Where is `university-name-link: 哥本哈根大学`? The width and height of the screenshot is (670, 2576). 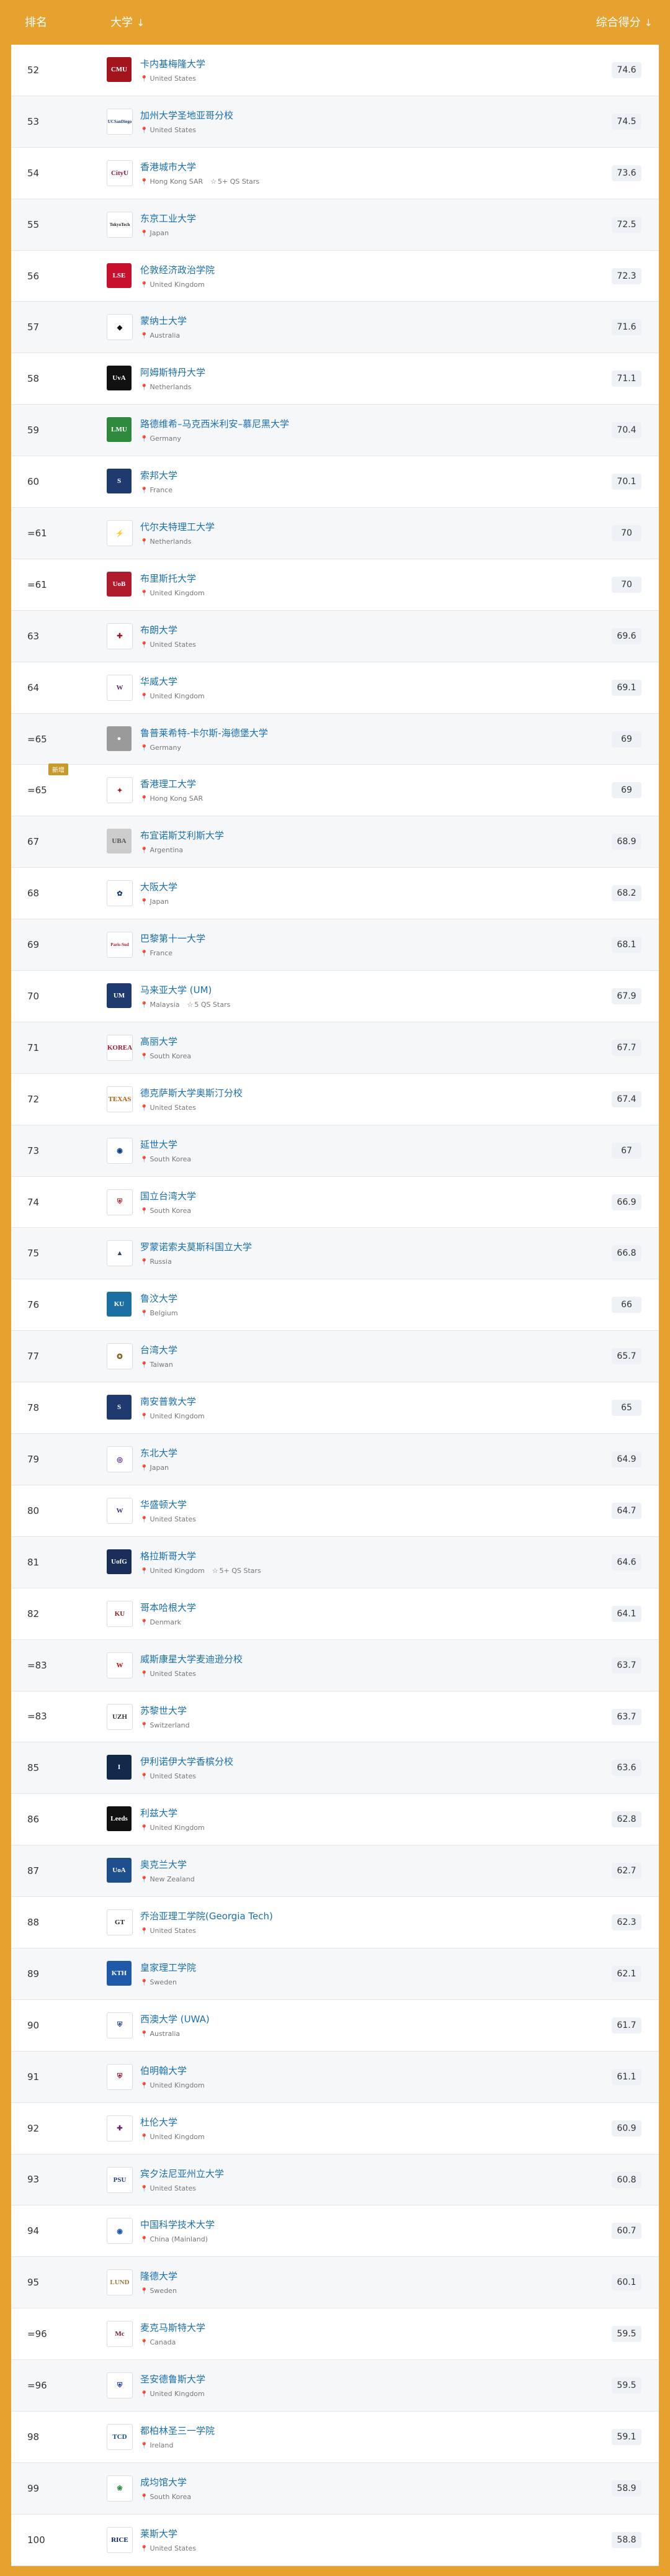
university-name-link: 哥本哈根大学 is located at coordinates (338, 1607).